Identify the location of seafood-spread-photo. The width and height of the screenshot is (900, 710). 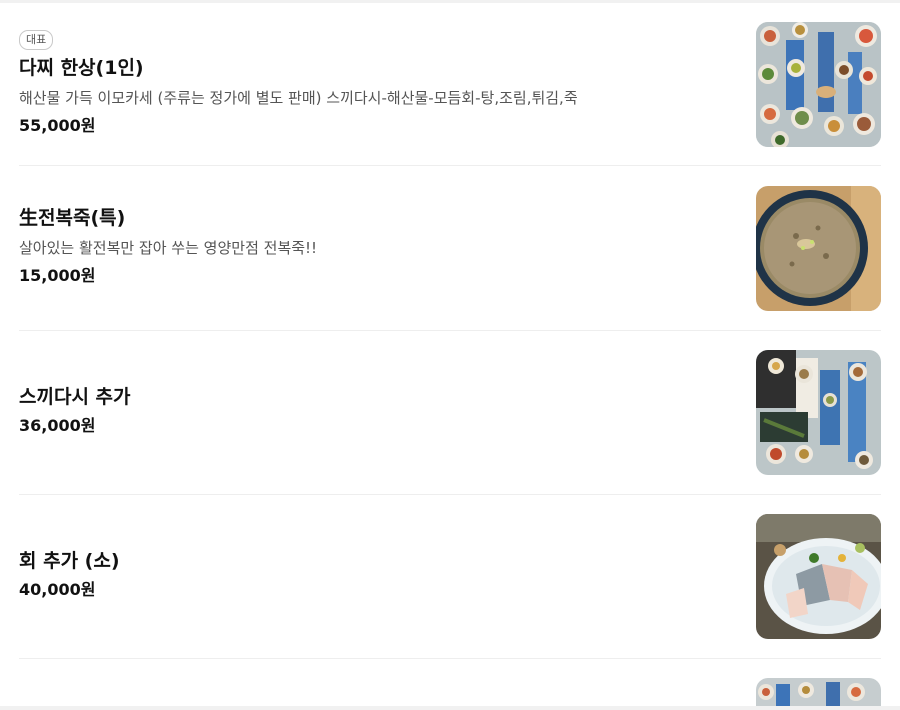
(818, 84).